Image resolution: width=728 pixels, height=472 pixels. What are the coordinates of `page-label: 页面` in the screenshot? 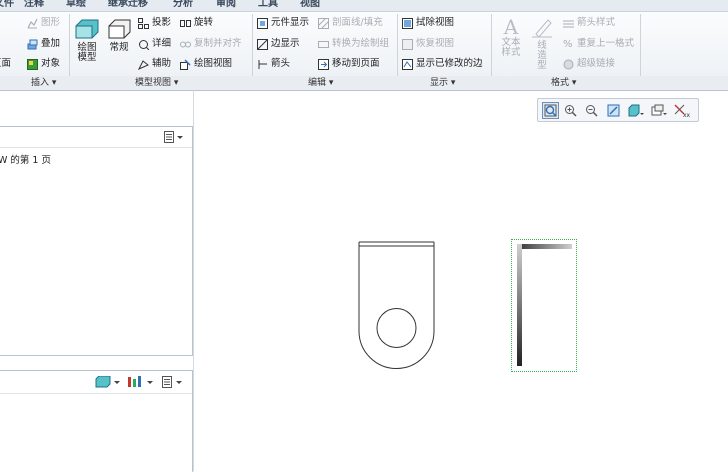 It's located at (6, 63).